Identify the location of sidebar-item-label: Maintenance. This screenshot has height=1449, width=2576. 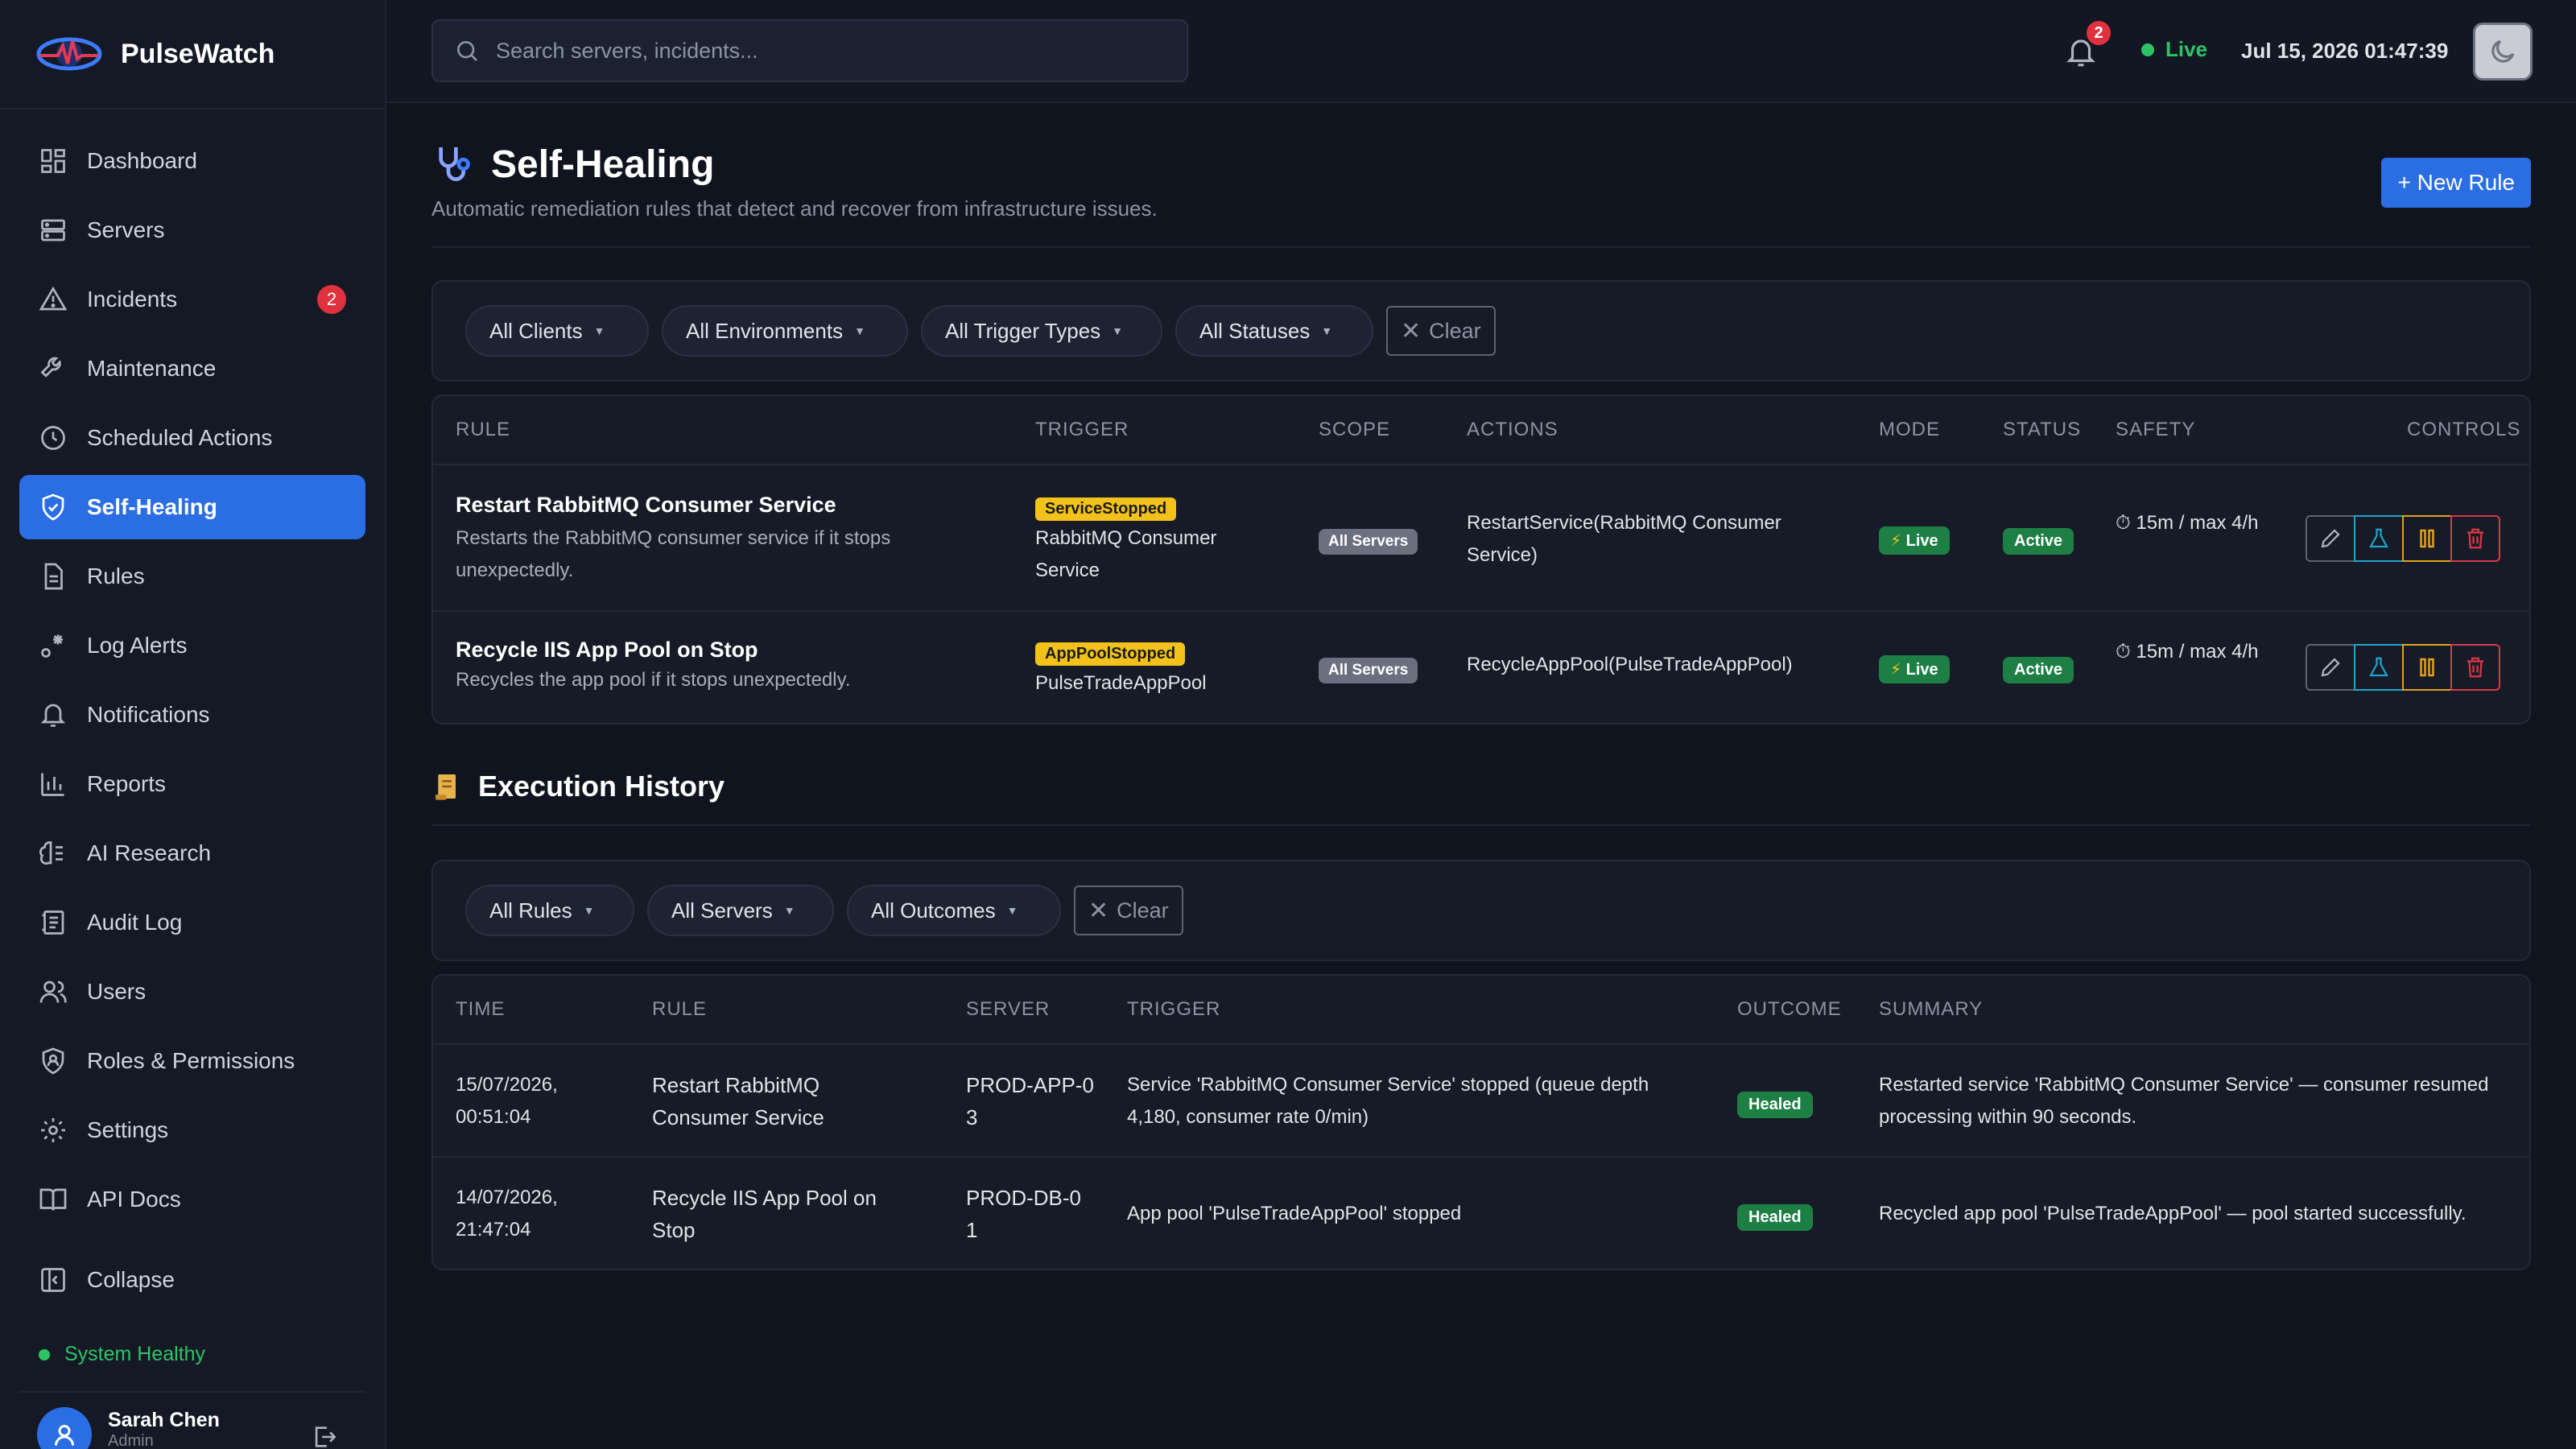
(152, 368).